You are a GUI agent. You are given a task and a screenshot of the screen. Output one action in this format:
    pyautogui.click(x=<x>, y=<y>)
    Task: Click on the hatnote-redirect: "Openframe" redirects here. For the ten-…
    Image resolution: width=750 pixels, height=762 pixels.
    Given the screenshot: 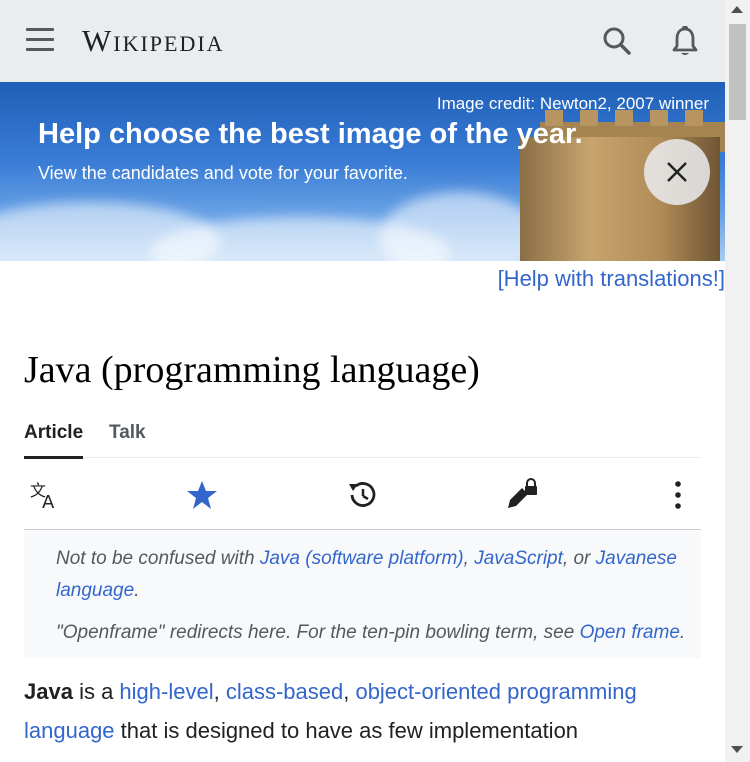 What is the action you would take?
    pyautogui.click(x=371, y=632)
    